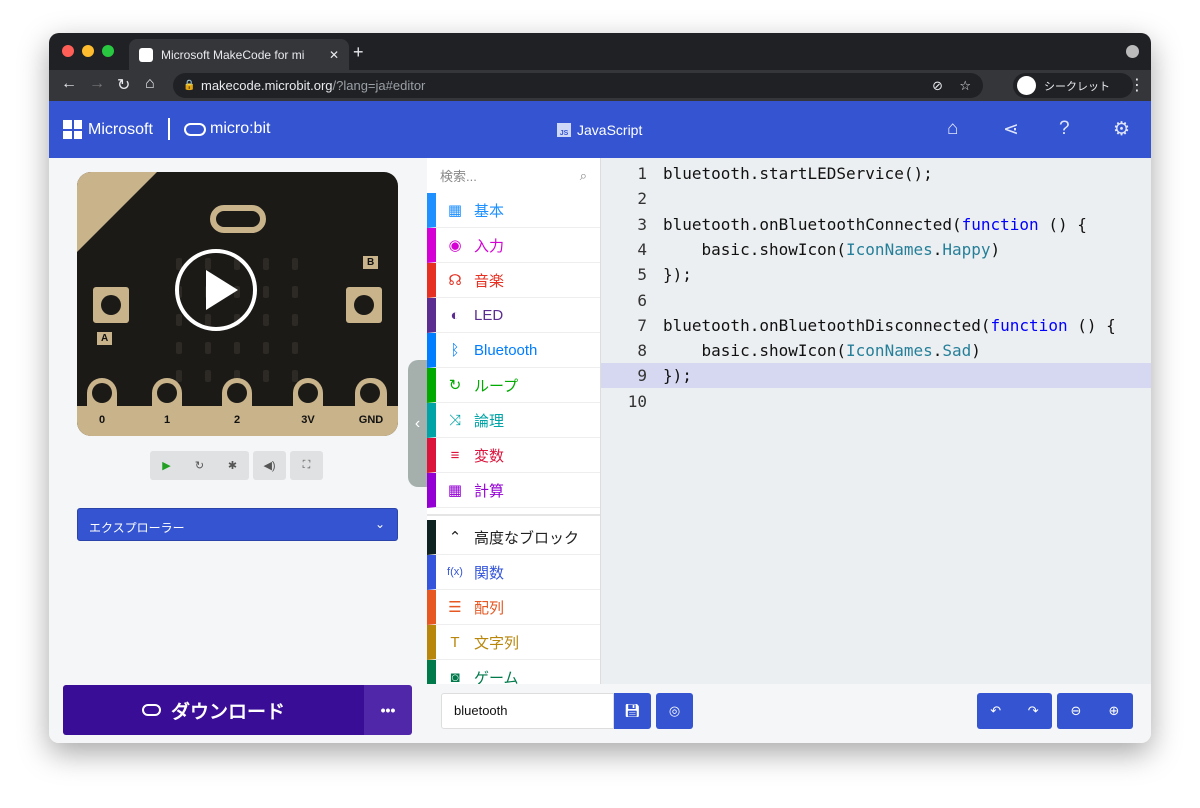 The width and height of the screenshot is (1200, 808). I want to click on microsoft-logo: Microsoft, so click(108, 129).